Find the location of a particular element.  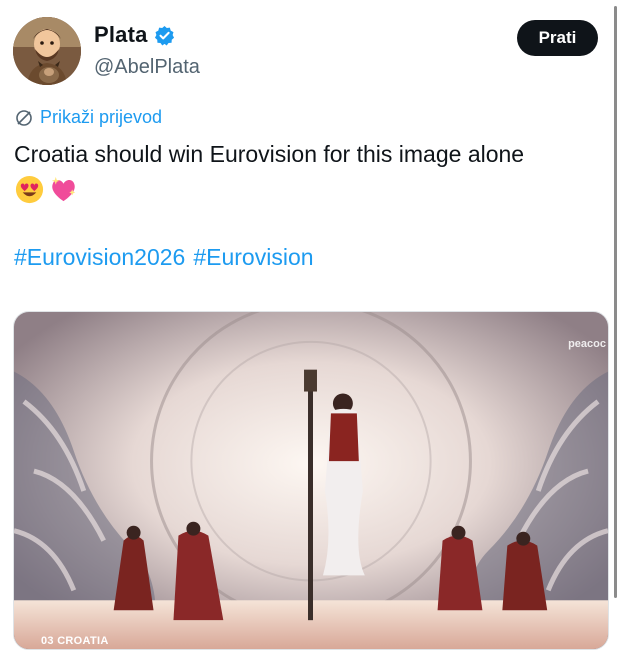

emoji-row is located at coordinates (46, 189).